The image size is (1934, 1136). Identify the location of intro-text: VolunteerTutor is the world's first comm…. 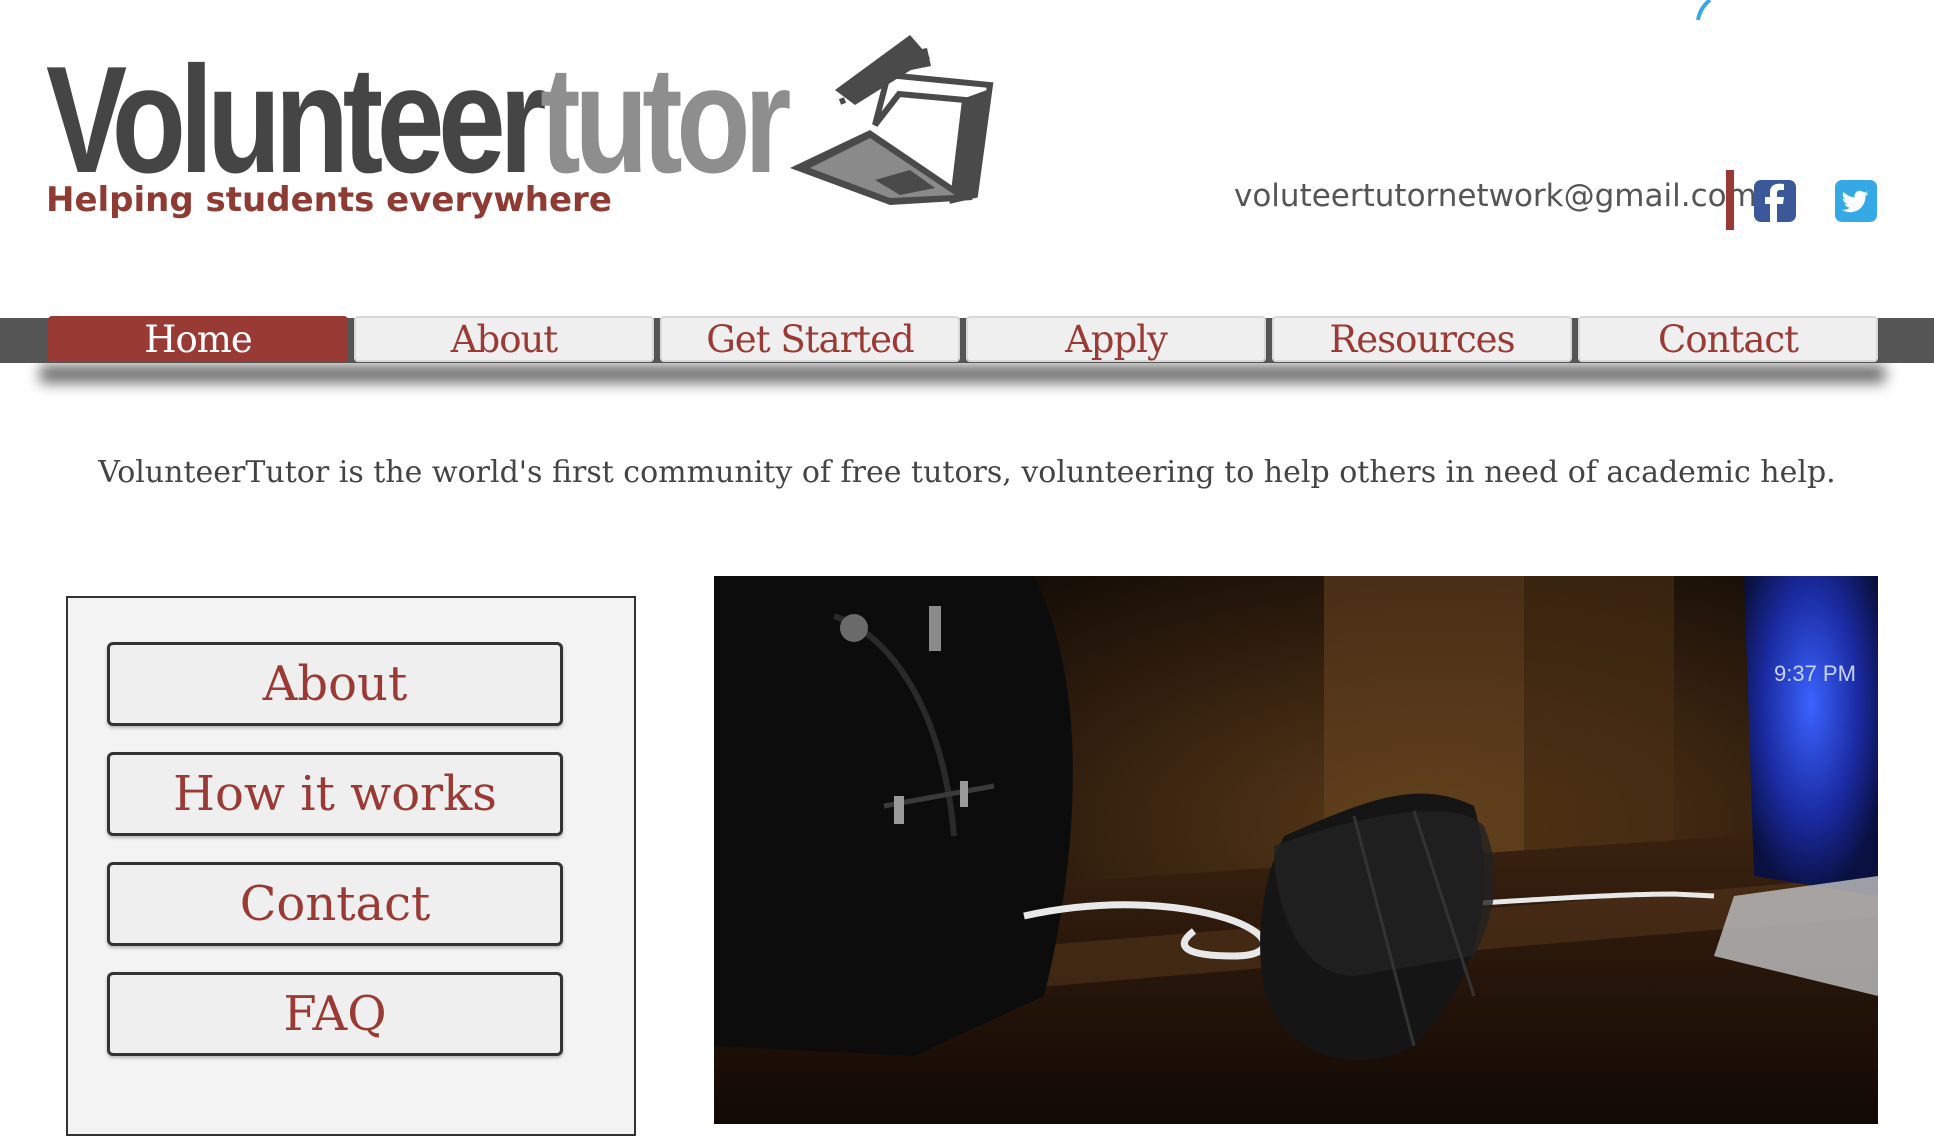
(967, 472).